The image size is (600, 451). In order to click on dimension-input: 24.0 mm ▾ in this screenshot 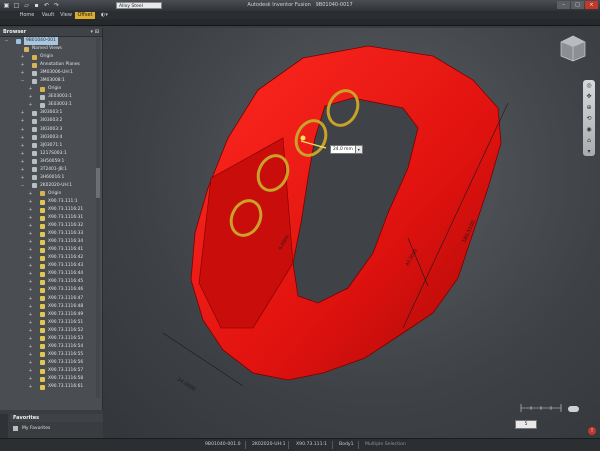, I will do `click(346, 149)`.